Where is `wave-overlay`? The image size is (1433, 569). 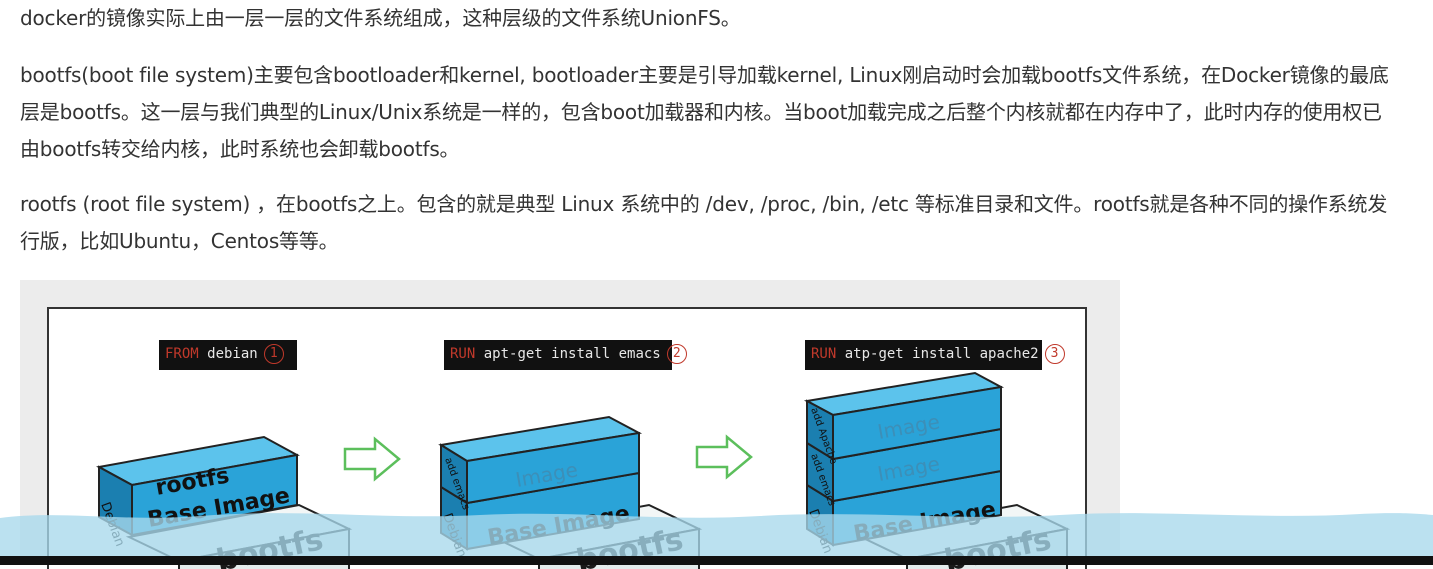 wave-overlay is located at coordinates (716, 536).